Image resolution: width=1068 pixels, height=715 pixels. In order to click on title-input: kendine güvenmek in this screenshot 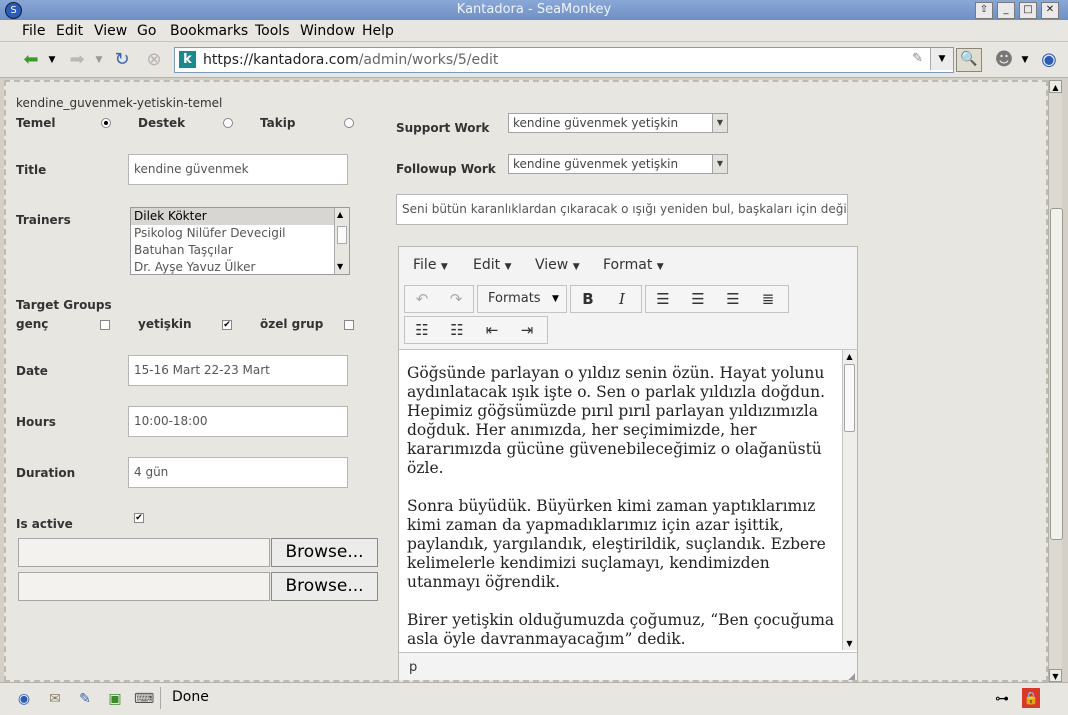, I will do `click(238, 169)`.